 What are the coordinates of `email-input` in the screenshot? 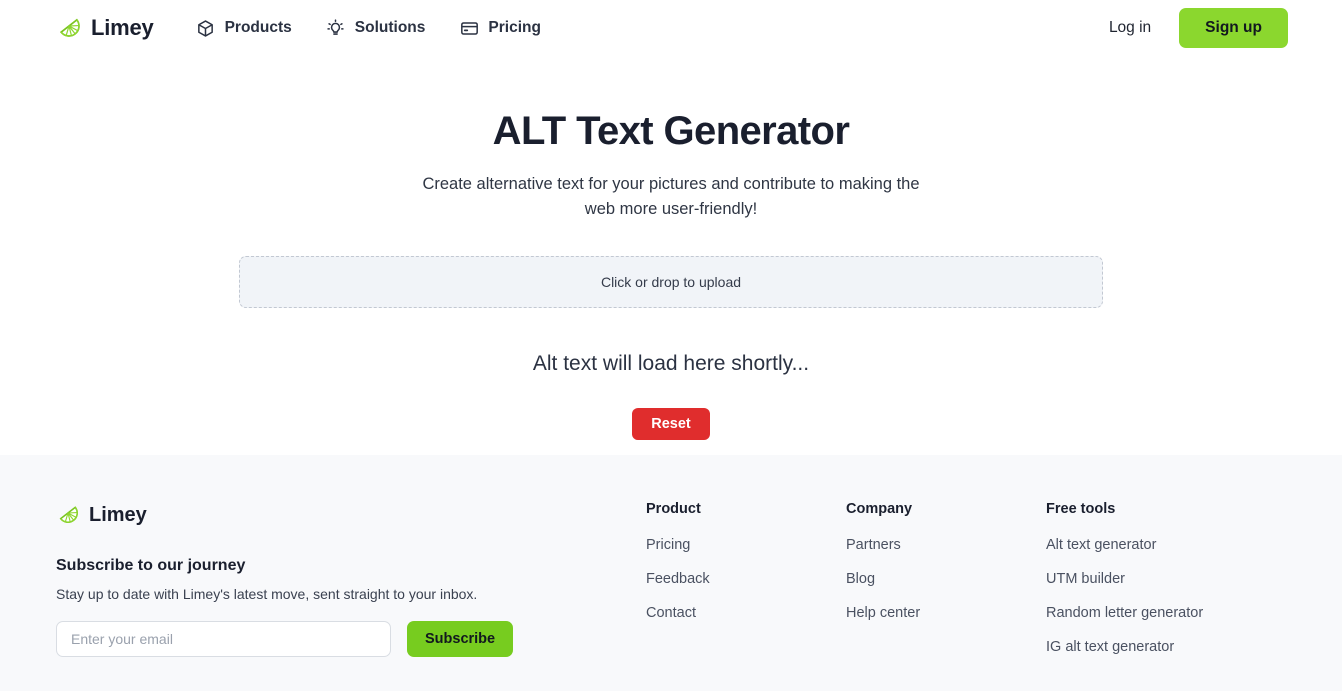 It's located at (223, 639).